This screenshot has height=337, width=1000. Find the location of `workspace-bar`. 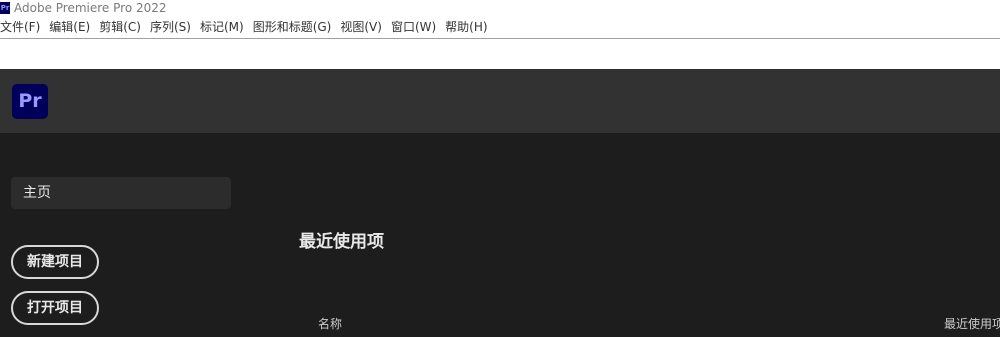

workspace-bar is located at coordinates (500, 54).